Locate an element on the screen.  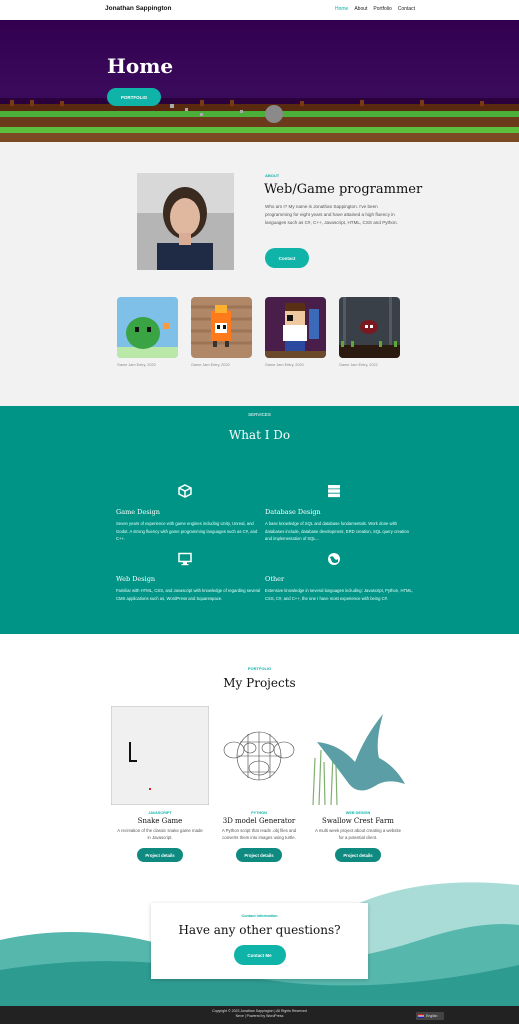
hero-section: Home PORTFOLIO is located at coordinates (259, 81).